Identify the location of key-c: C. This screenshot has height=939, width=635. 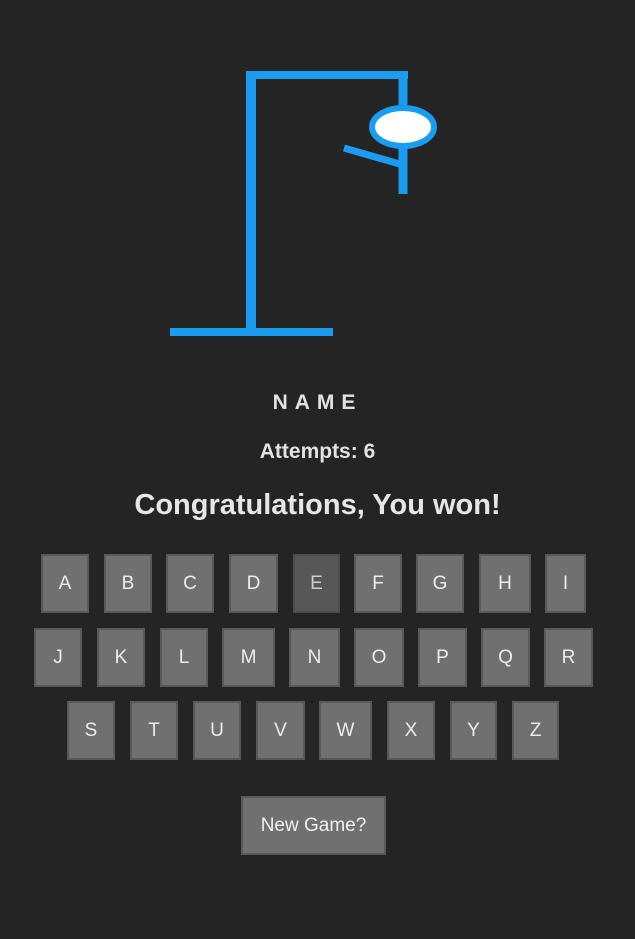
(190, 583).